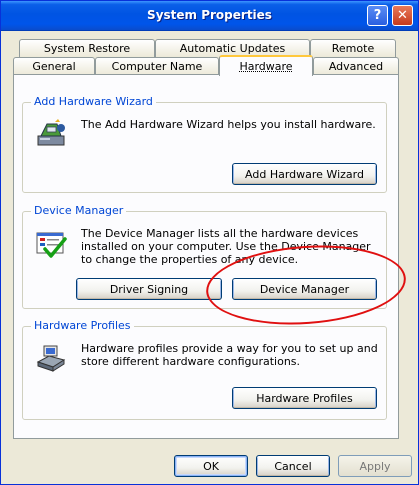 This screenshot has width=419, height=485. What do you see at coordinates (79, 210) in the screenshot?
I see `device-manager-group-label: Device Manager` at bounding box center [79, 210].